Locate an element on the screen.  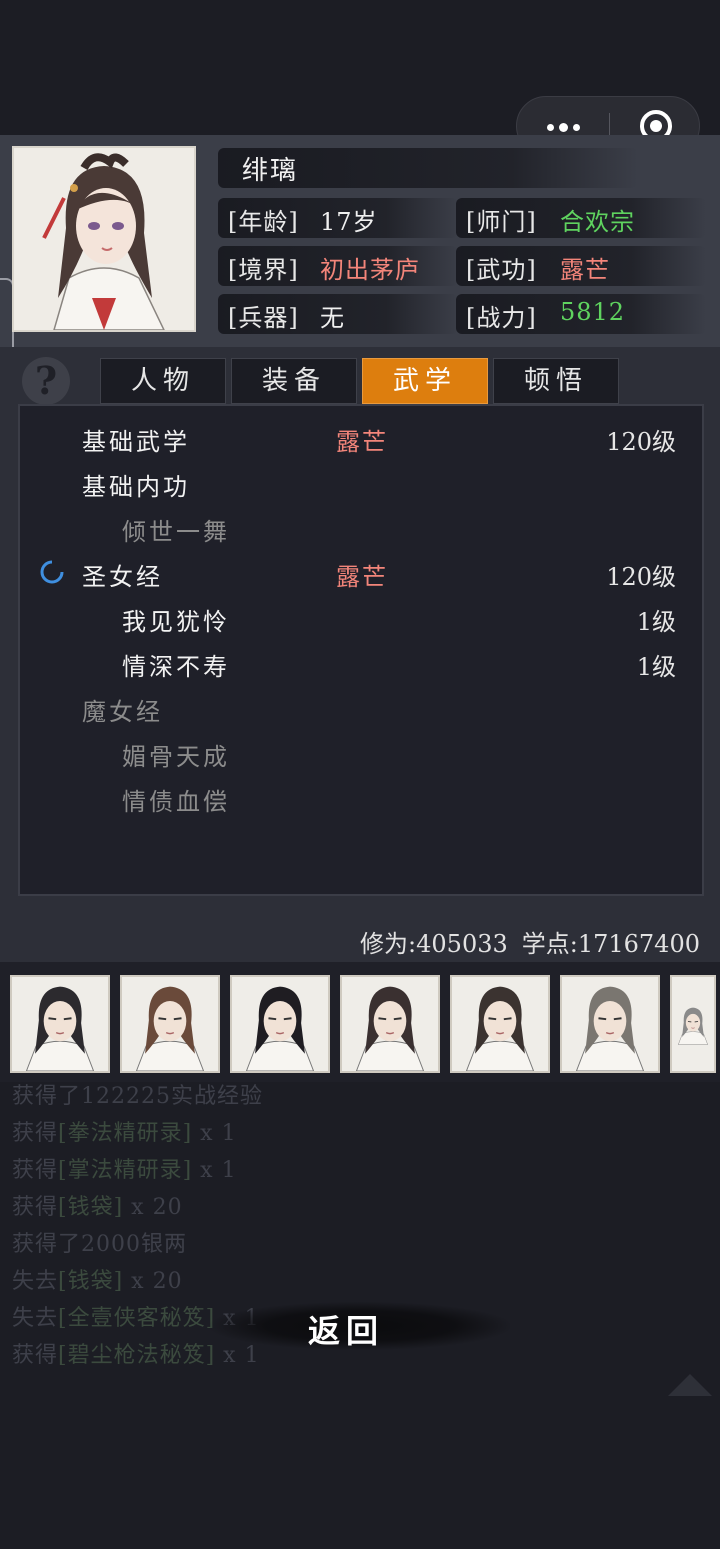
log-entry: 获得了122225实战经验 is located at coordinates (137, 1094).